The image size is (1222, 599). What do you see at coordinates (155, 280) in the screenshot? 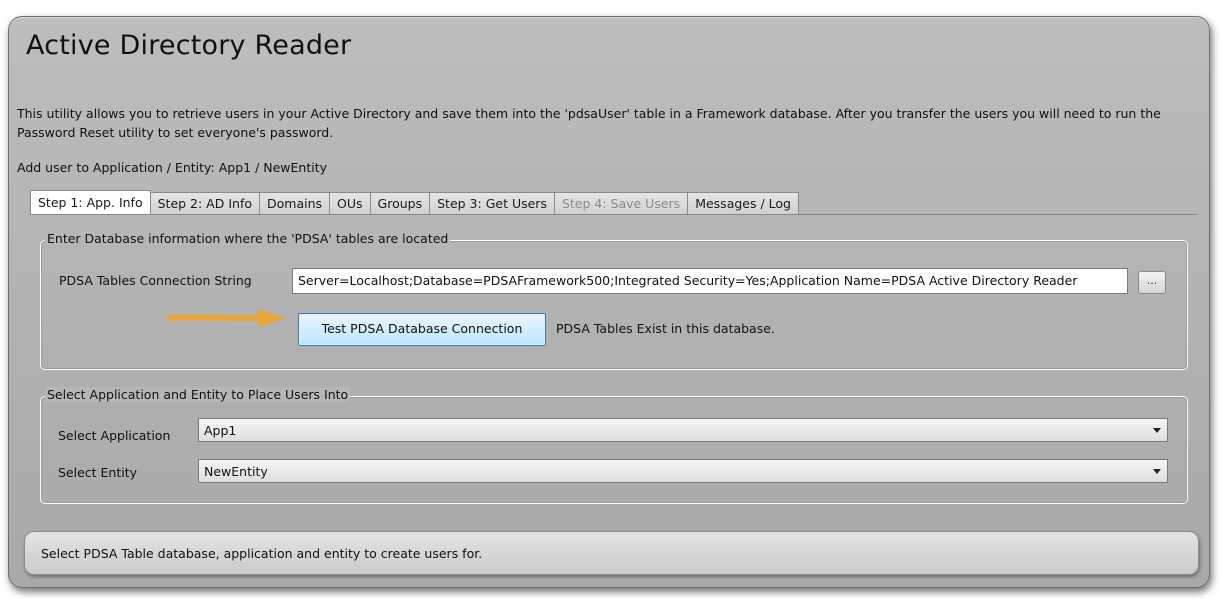
I see `connection-string-label: PDSA Tables Connection String` at bounding box center [155, 280].